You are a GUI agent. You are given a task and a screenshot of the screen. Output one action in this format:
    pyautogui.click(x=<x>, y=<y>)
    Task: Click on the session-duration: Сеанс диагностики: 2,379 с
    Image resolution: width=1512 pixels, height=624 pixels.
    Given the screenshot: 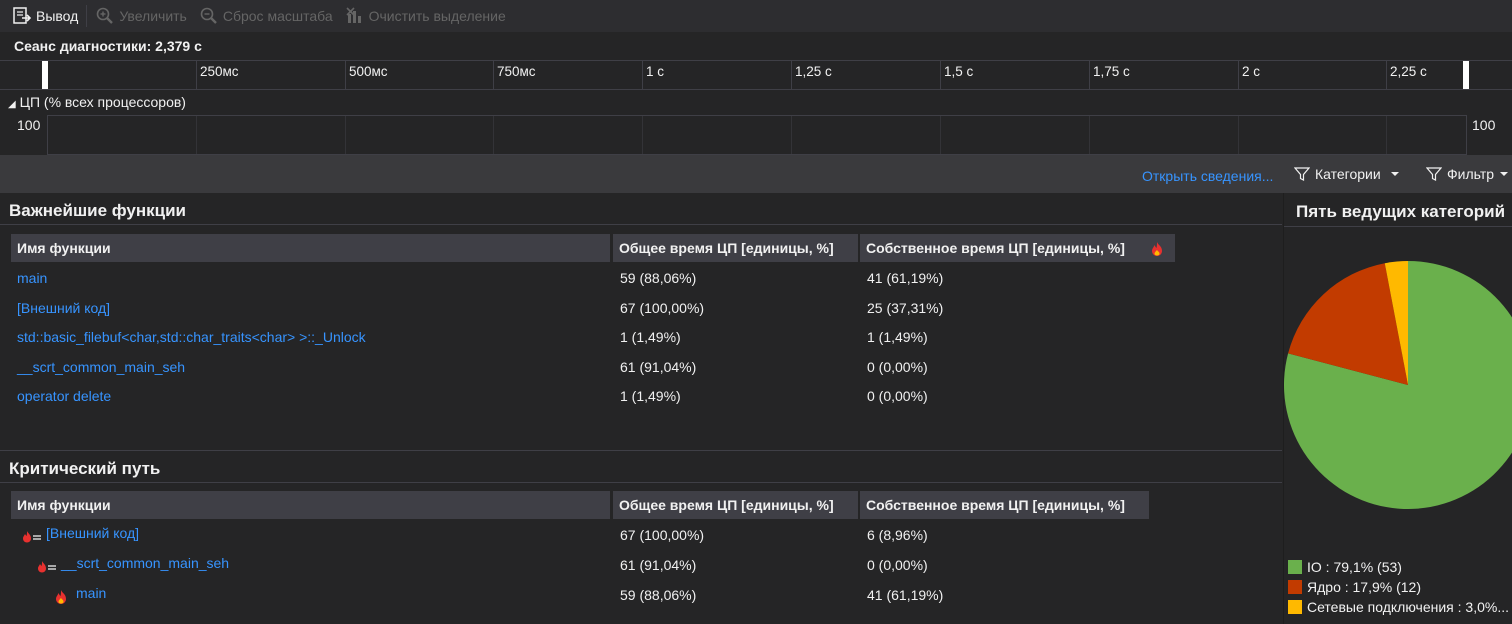 What is the action you would take?
    pyautogui.click(x=108, y=46)
    